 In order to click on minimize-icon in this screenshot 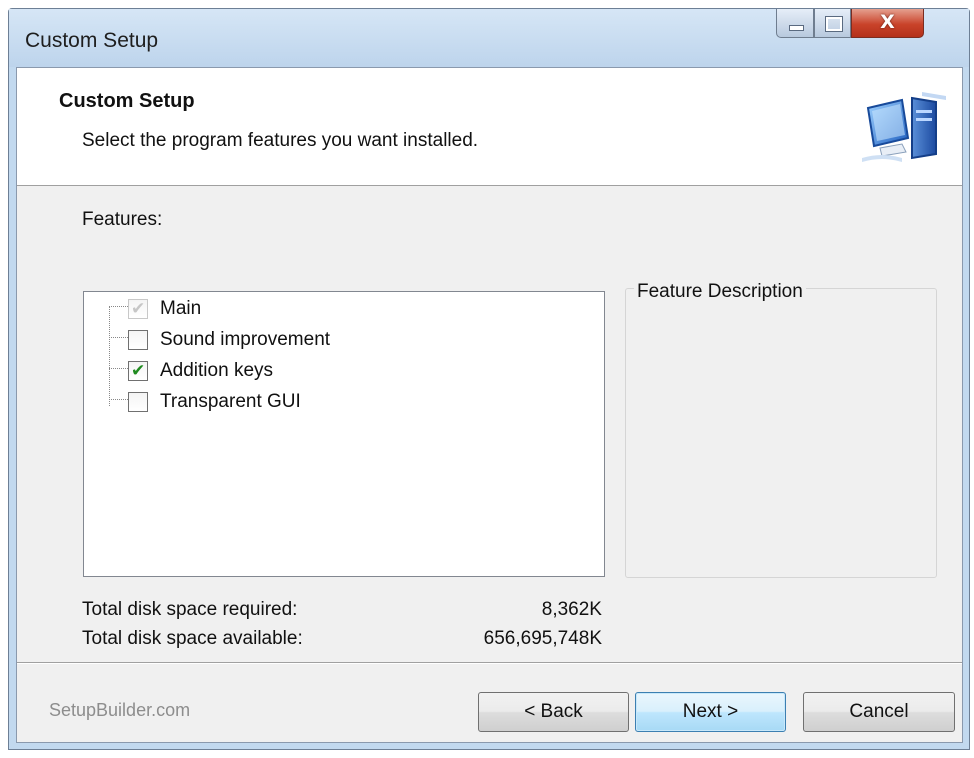, I will do `click(796, 28)`.